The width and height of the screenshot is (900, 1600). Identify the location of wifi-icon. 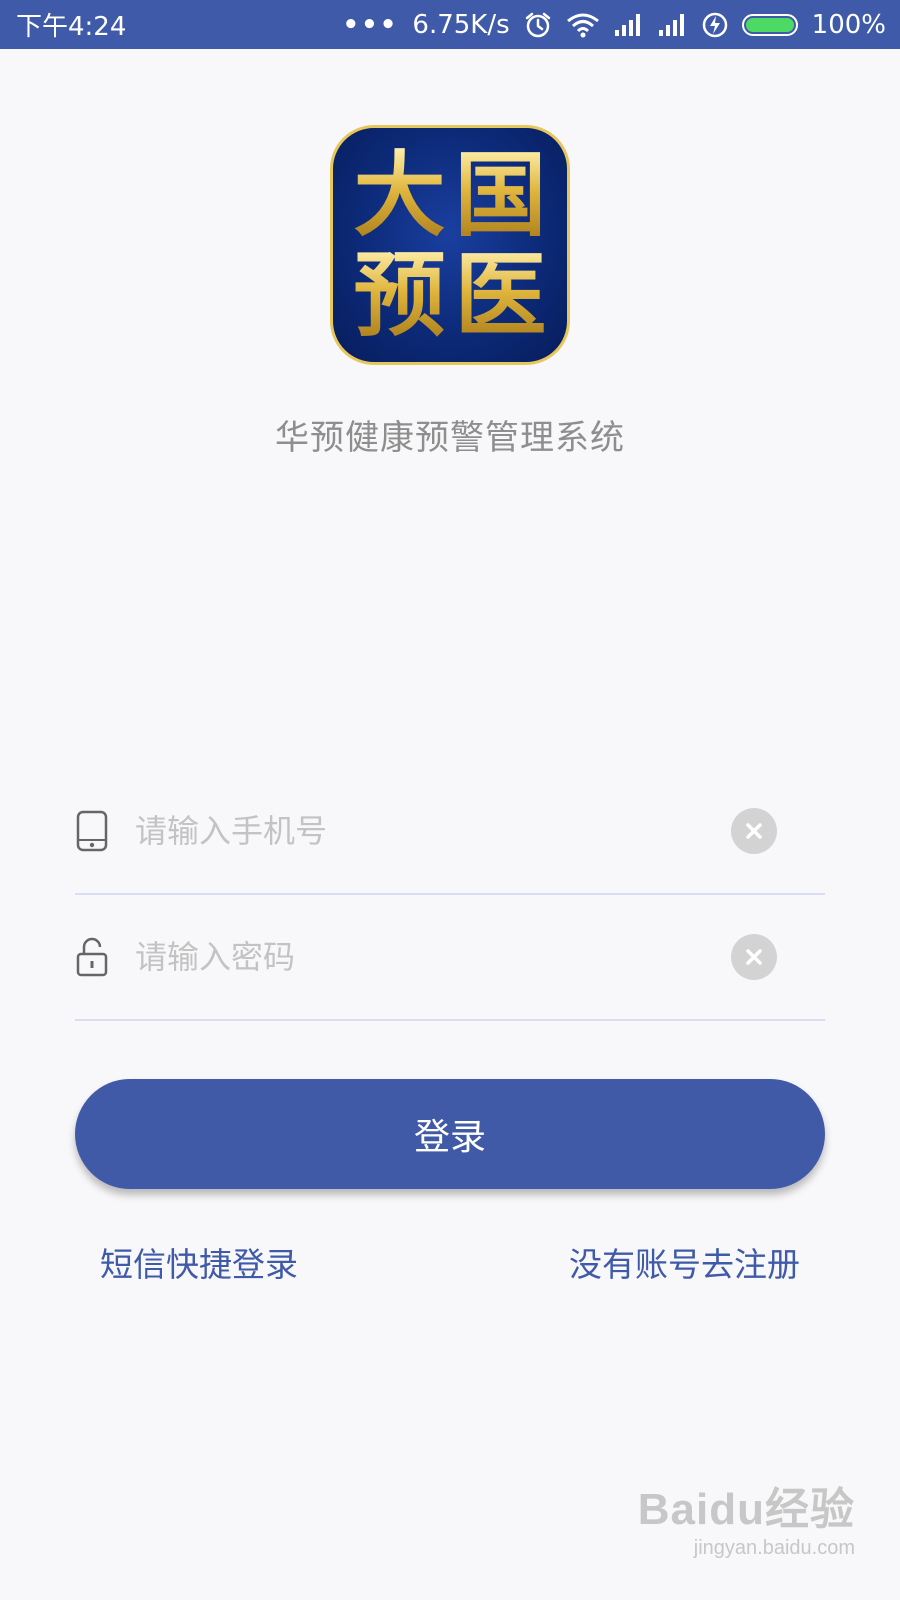
(583, 25).